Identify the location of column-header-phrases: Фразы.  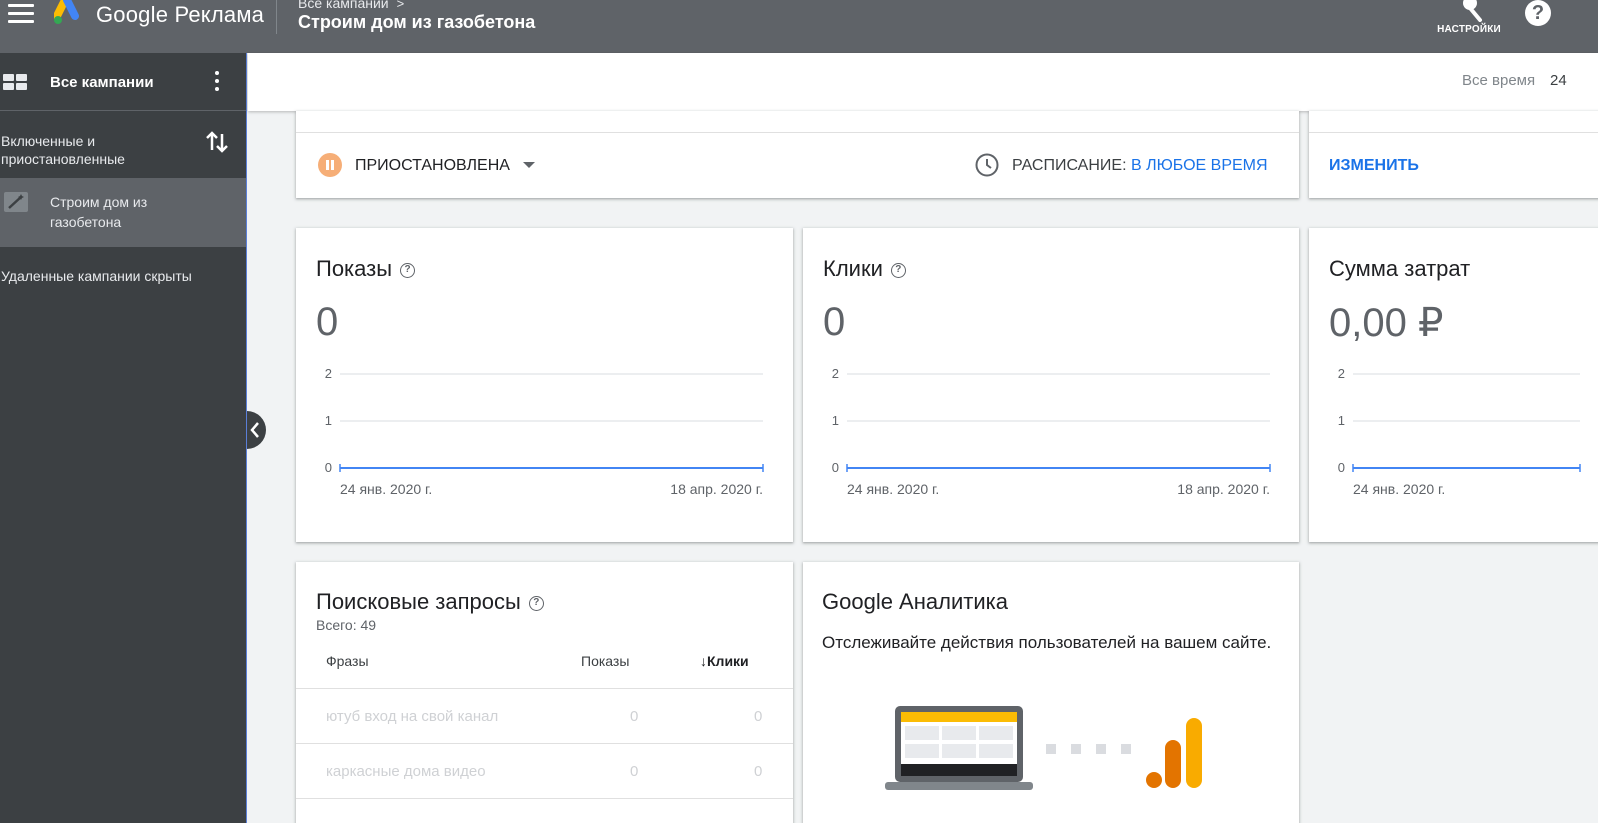
(347, 661).